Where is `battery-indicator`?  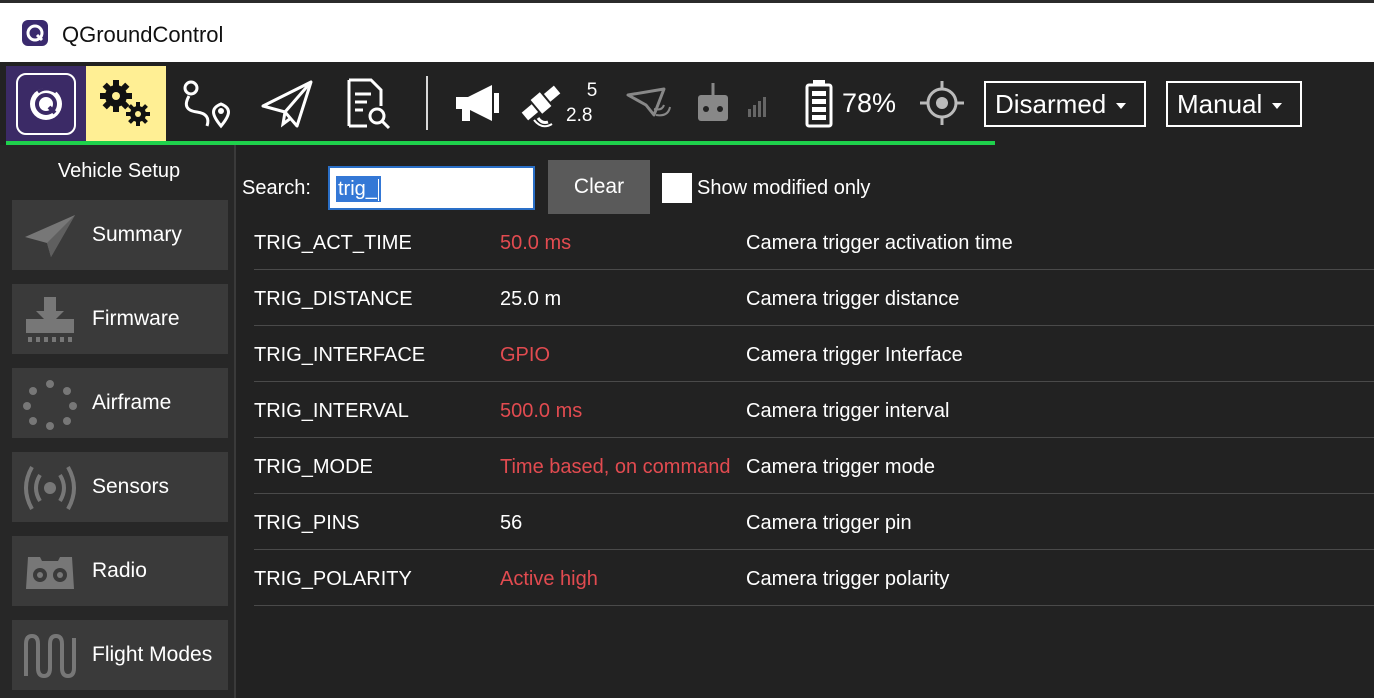
battery-indicator is located at coordinates (819, 103).